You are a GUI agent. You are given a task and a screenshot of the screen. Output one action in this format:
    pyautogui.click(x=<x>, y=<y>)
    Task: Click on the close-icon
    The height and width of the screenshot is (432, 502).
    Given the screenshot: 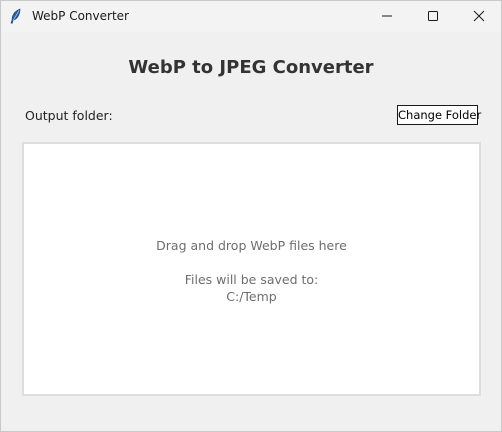 What is the action you would take?
    pyautogui.click(x=479, y=16)
    